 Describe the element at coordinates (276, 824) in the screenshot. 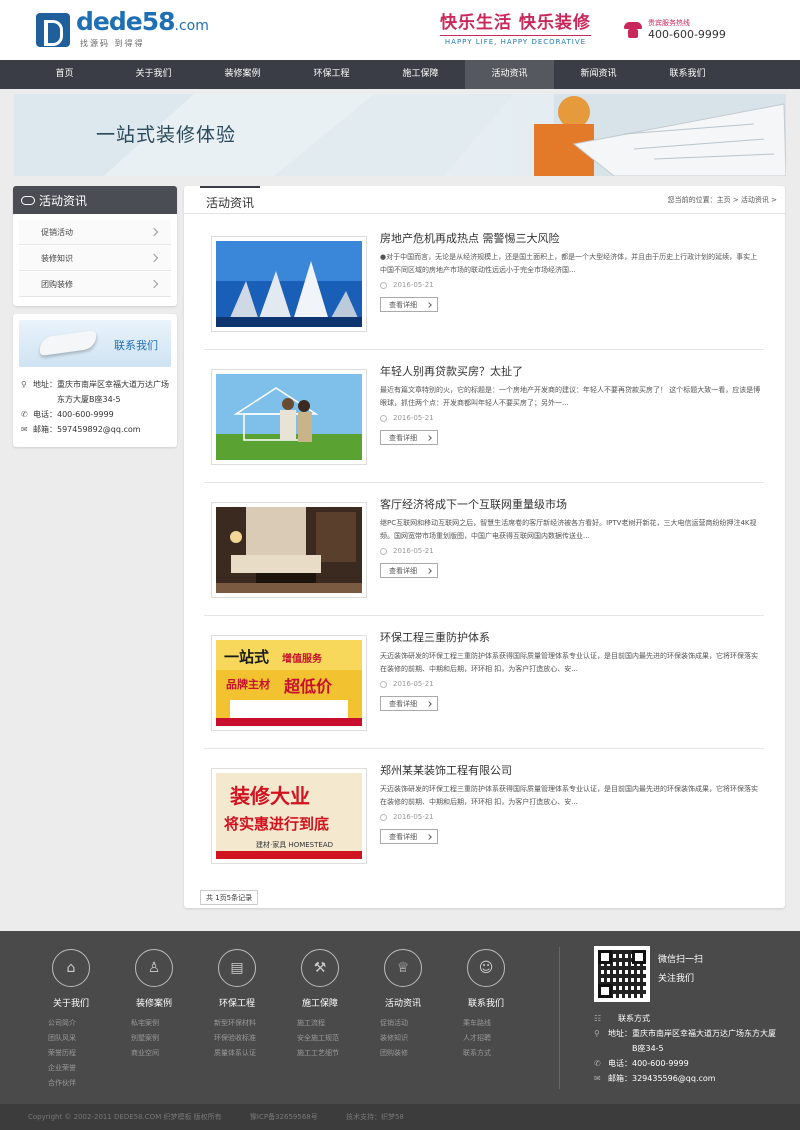

I see `promo2-line-2: 将实惠进行到底` at that location.